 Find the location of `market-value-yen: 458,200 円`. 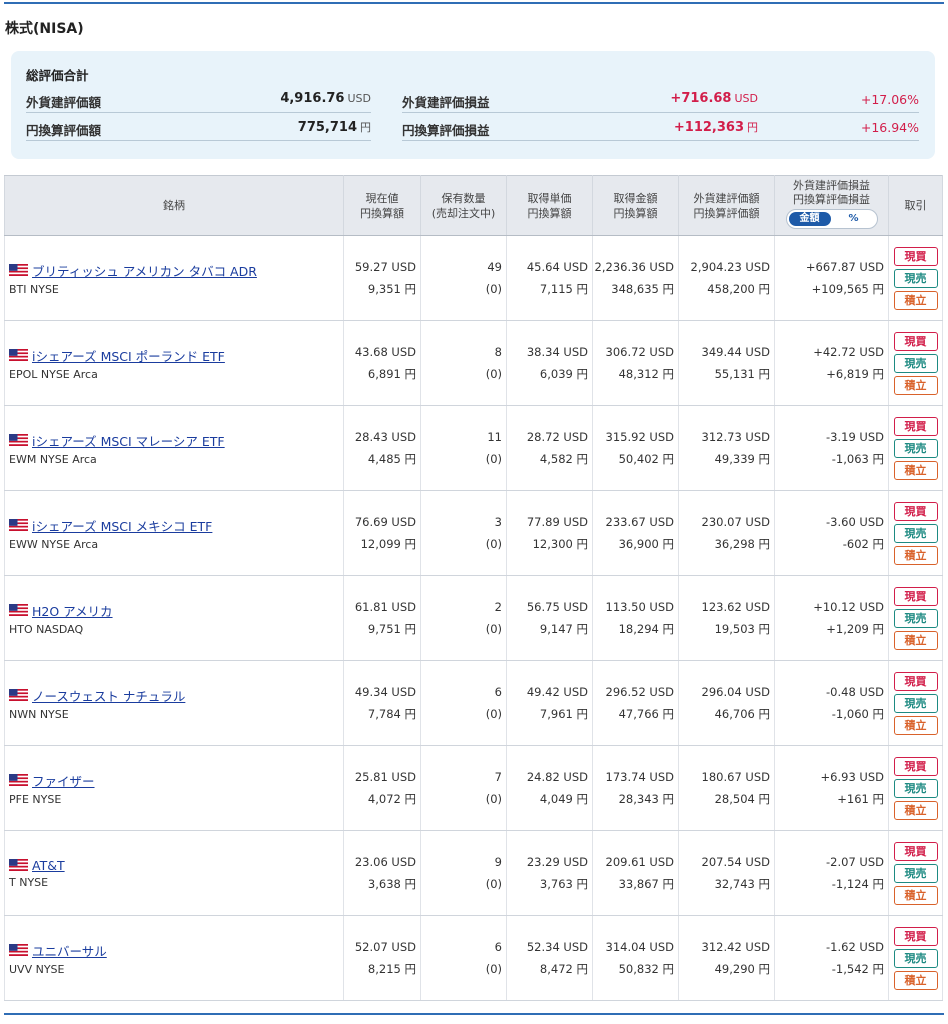

market-value-yen: 458,200 円 is located at coordinates (738, 289).